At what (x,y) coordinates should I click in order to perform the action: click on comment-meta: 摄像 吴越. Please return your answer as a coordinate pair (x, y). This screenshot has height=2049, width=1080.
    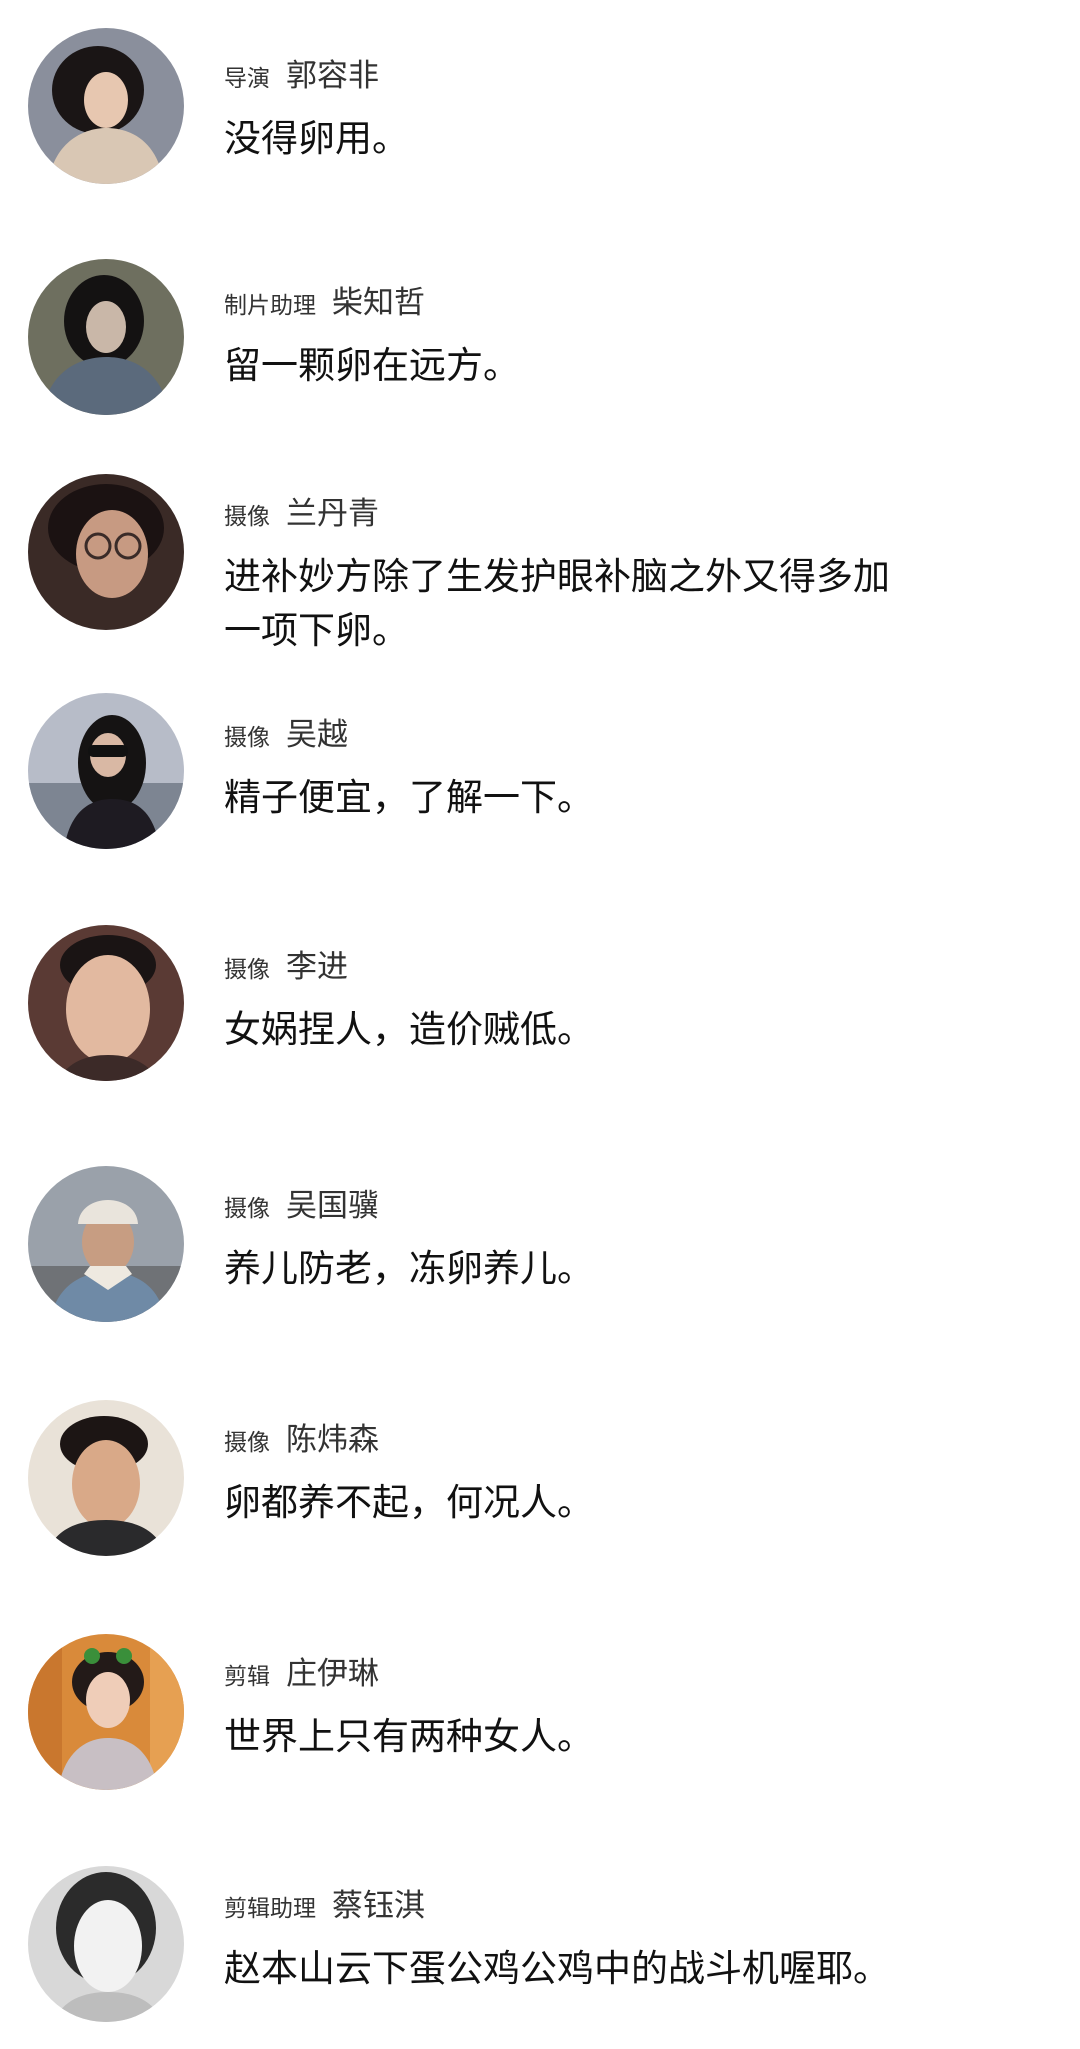
    Looking at the image, I should click on (604, 731).